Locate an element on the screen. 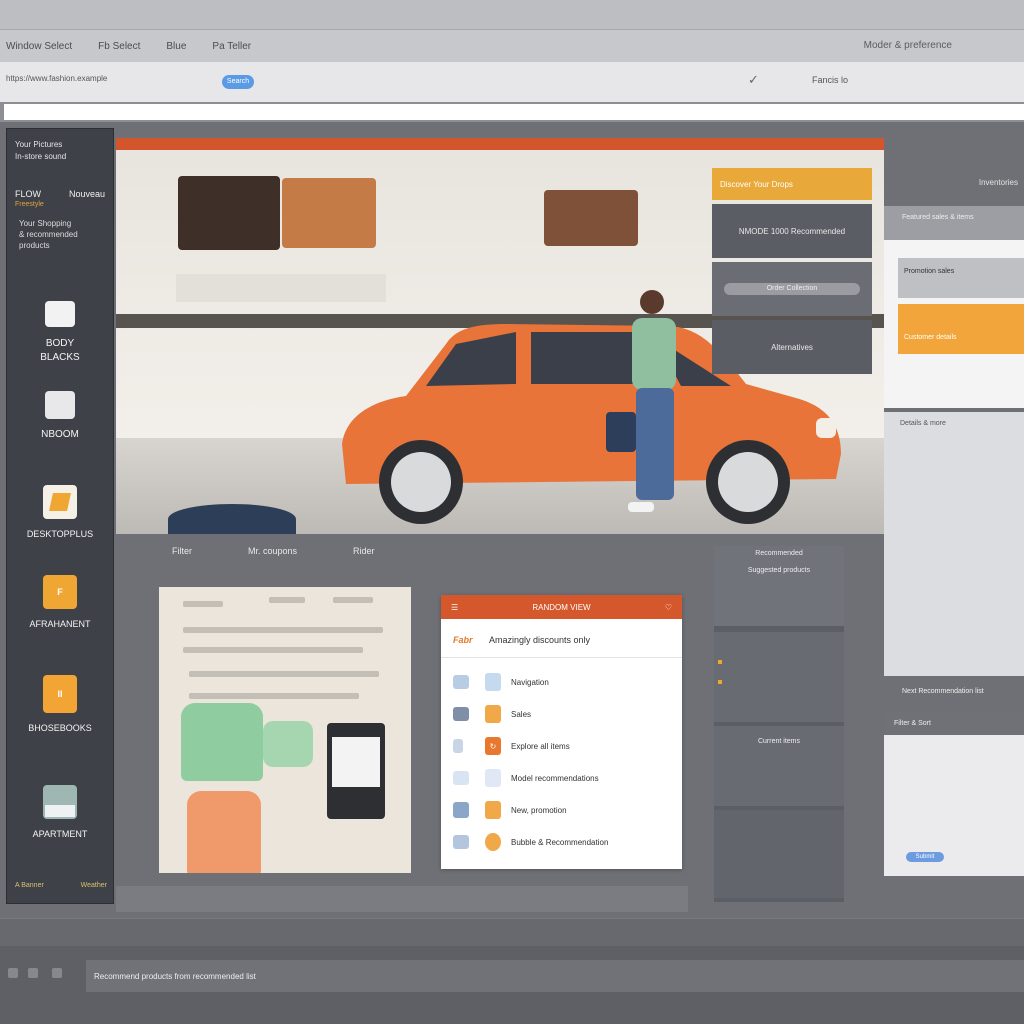 This screenshot has width=1024, height=1024. menu-item: Blue is located at coordinates (176, 46).